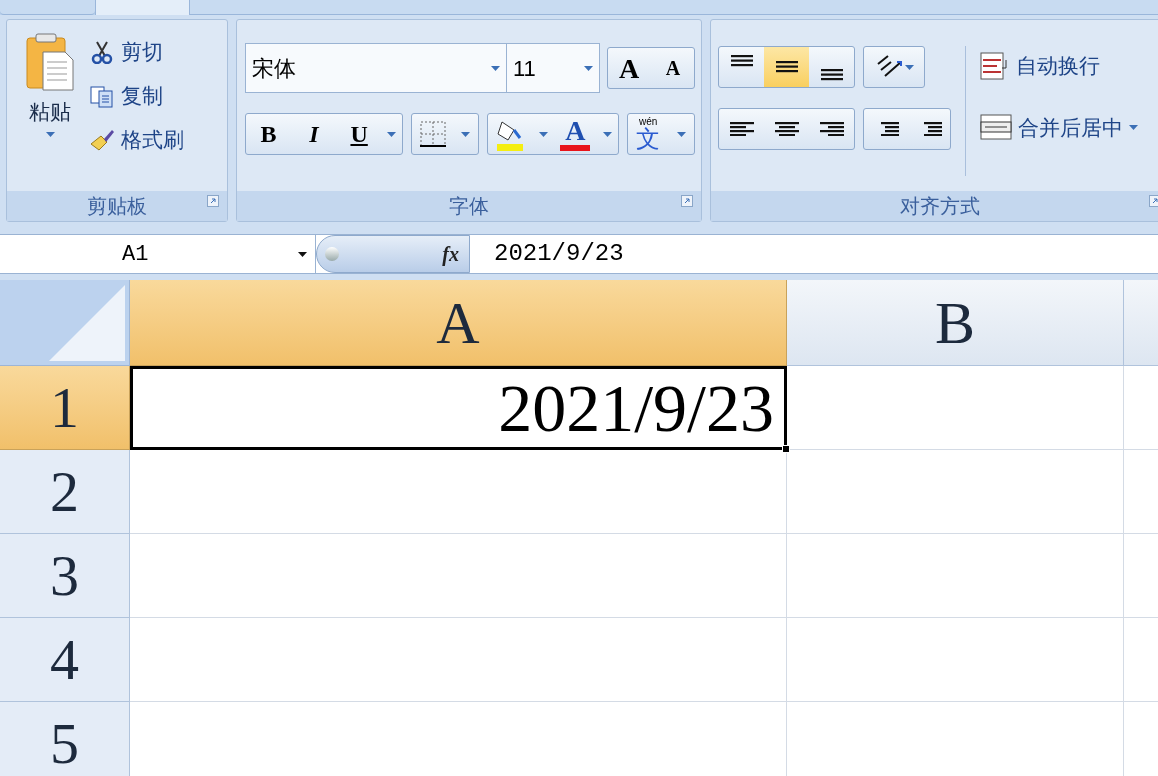  Describe the element at coordinates (814, 254) in the screenshot. I see `formula-field: 2021/9/23` at that location.